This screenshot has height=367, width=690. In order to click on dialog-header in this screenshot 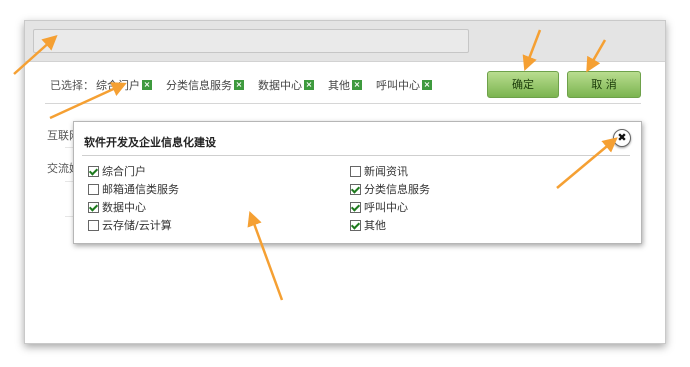, I will do `click(345, 41)`.